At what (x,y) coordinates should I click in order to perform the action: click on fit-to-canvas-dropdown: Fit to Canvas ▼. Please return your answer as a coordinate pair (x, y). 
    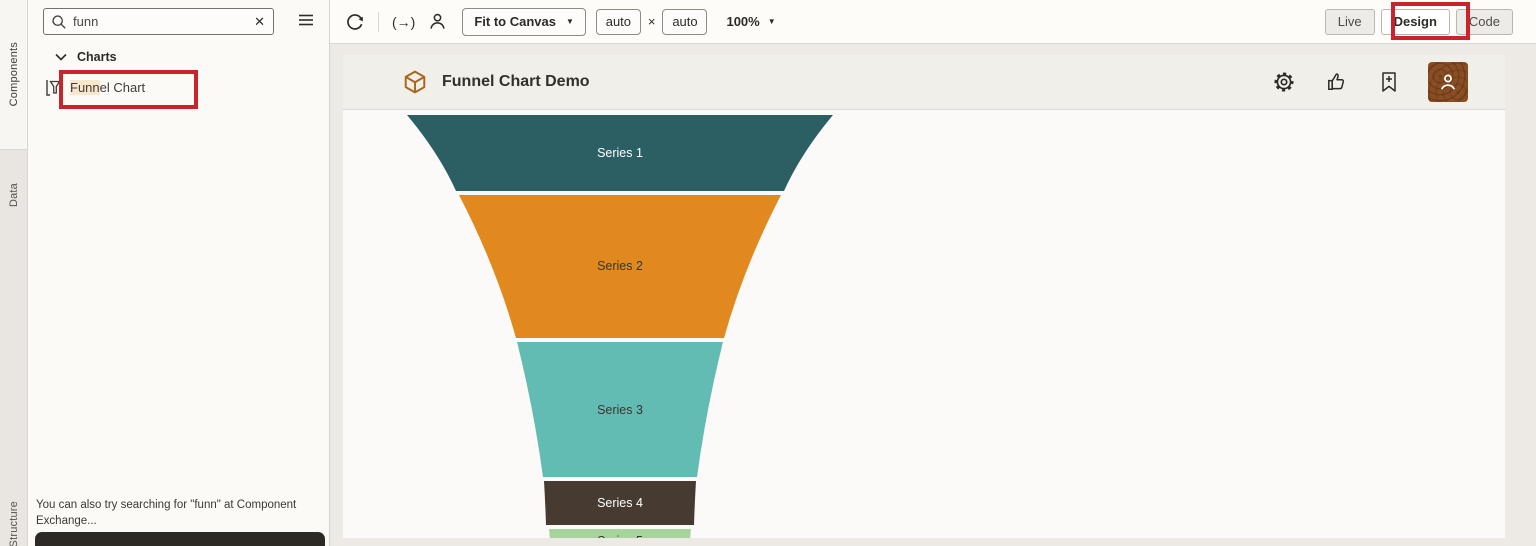
    Looking at the image, I should click on (524, 21).